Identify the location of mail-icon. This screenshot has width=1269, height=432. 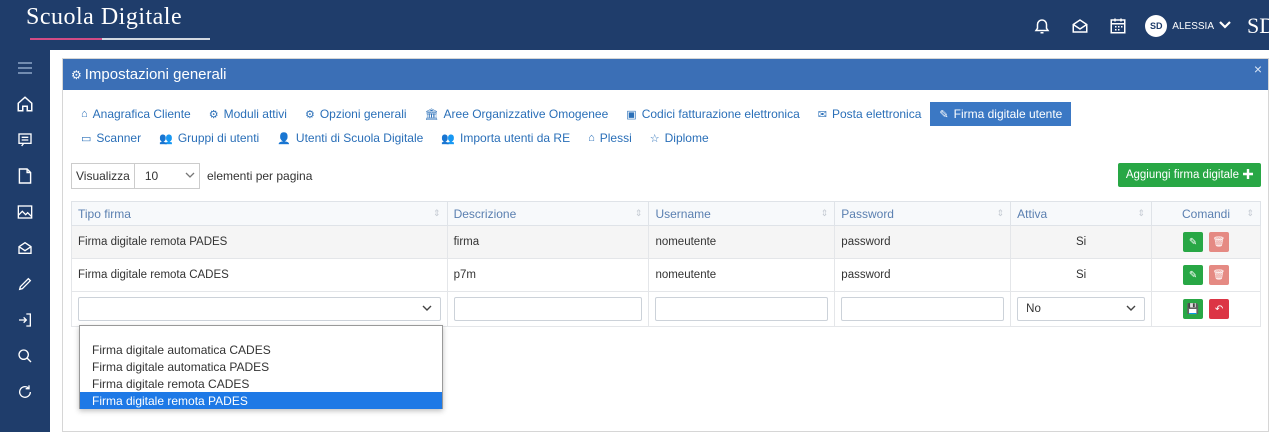
(25, 248).